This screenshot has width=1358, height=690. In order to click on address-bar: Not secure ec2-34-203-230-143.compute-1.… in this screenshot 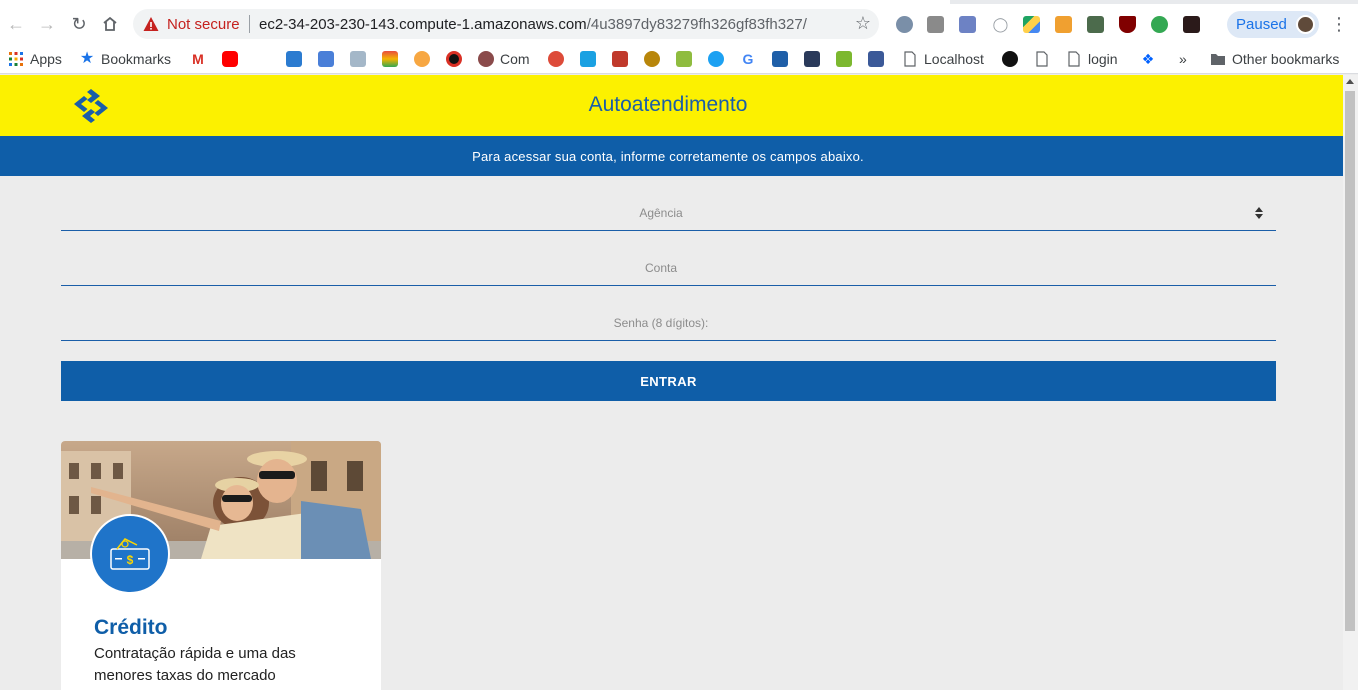, I will do `click(506, 24)`.